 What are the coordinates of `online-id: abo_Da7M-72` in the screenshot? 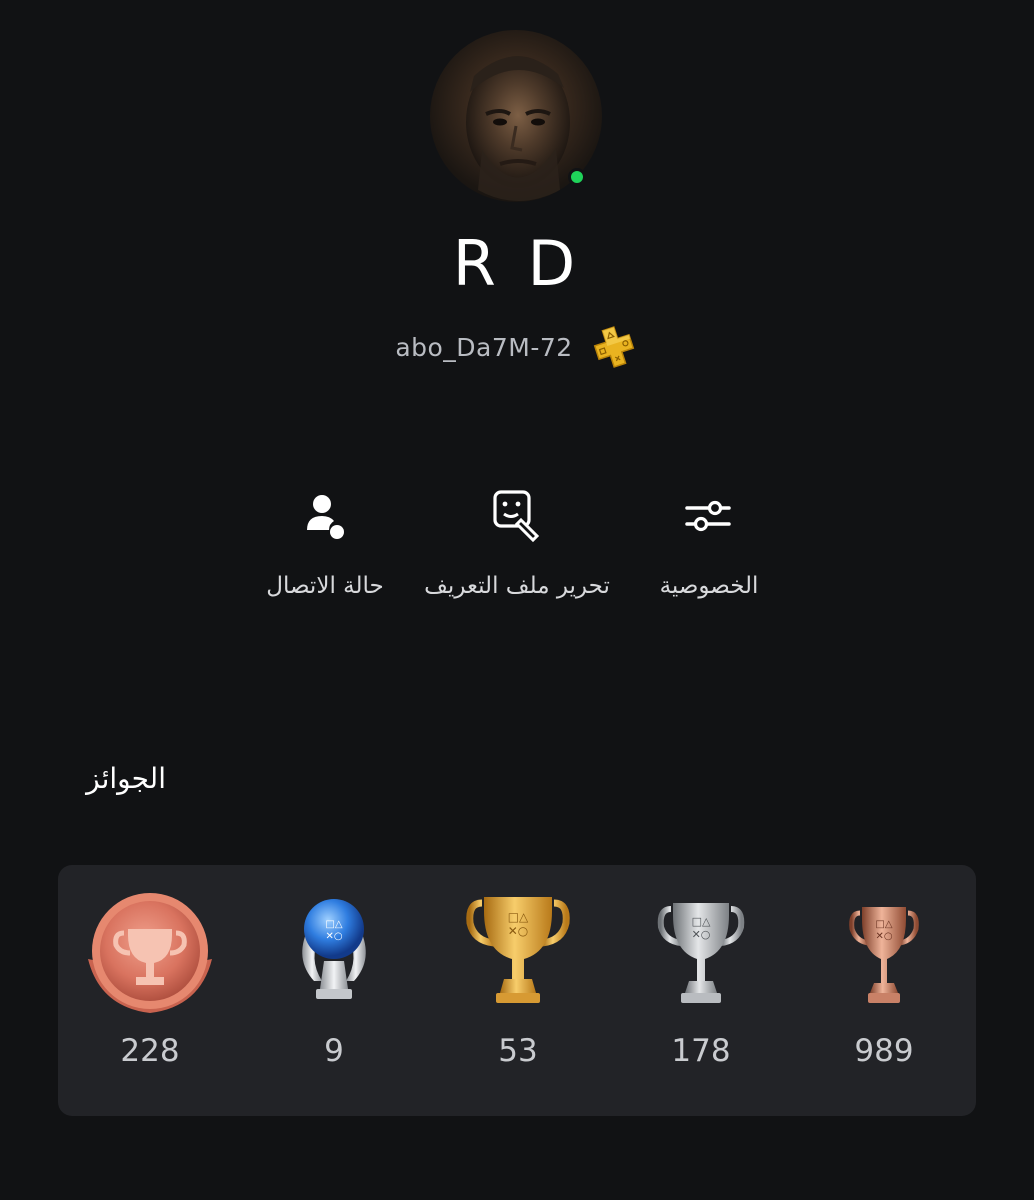 It's located at (484, 347).